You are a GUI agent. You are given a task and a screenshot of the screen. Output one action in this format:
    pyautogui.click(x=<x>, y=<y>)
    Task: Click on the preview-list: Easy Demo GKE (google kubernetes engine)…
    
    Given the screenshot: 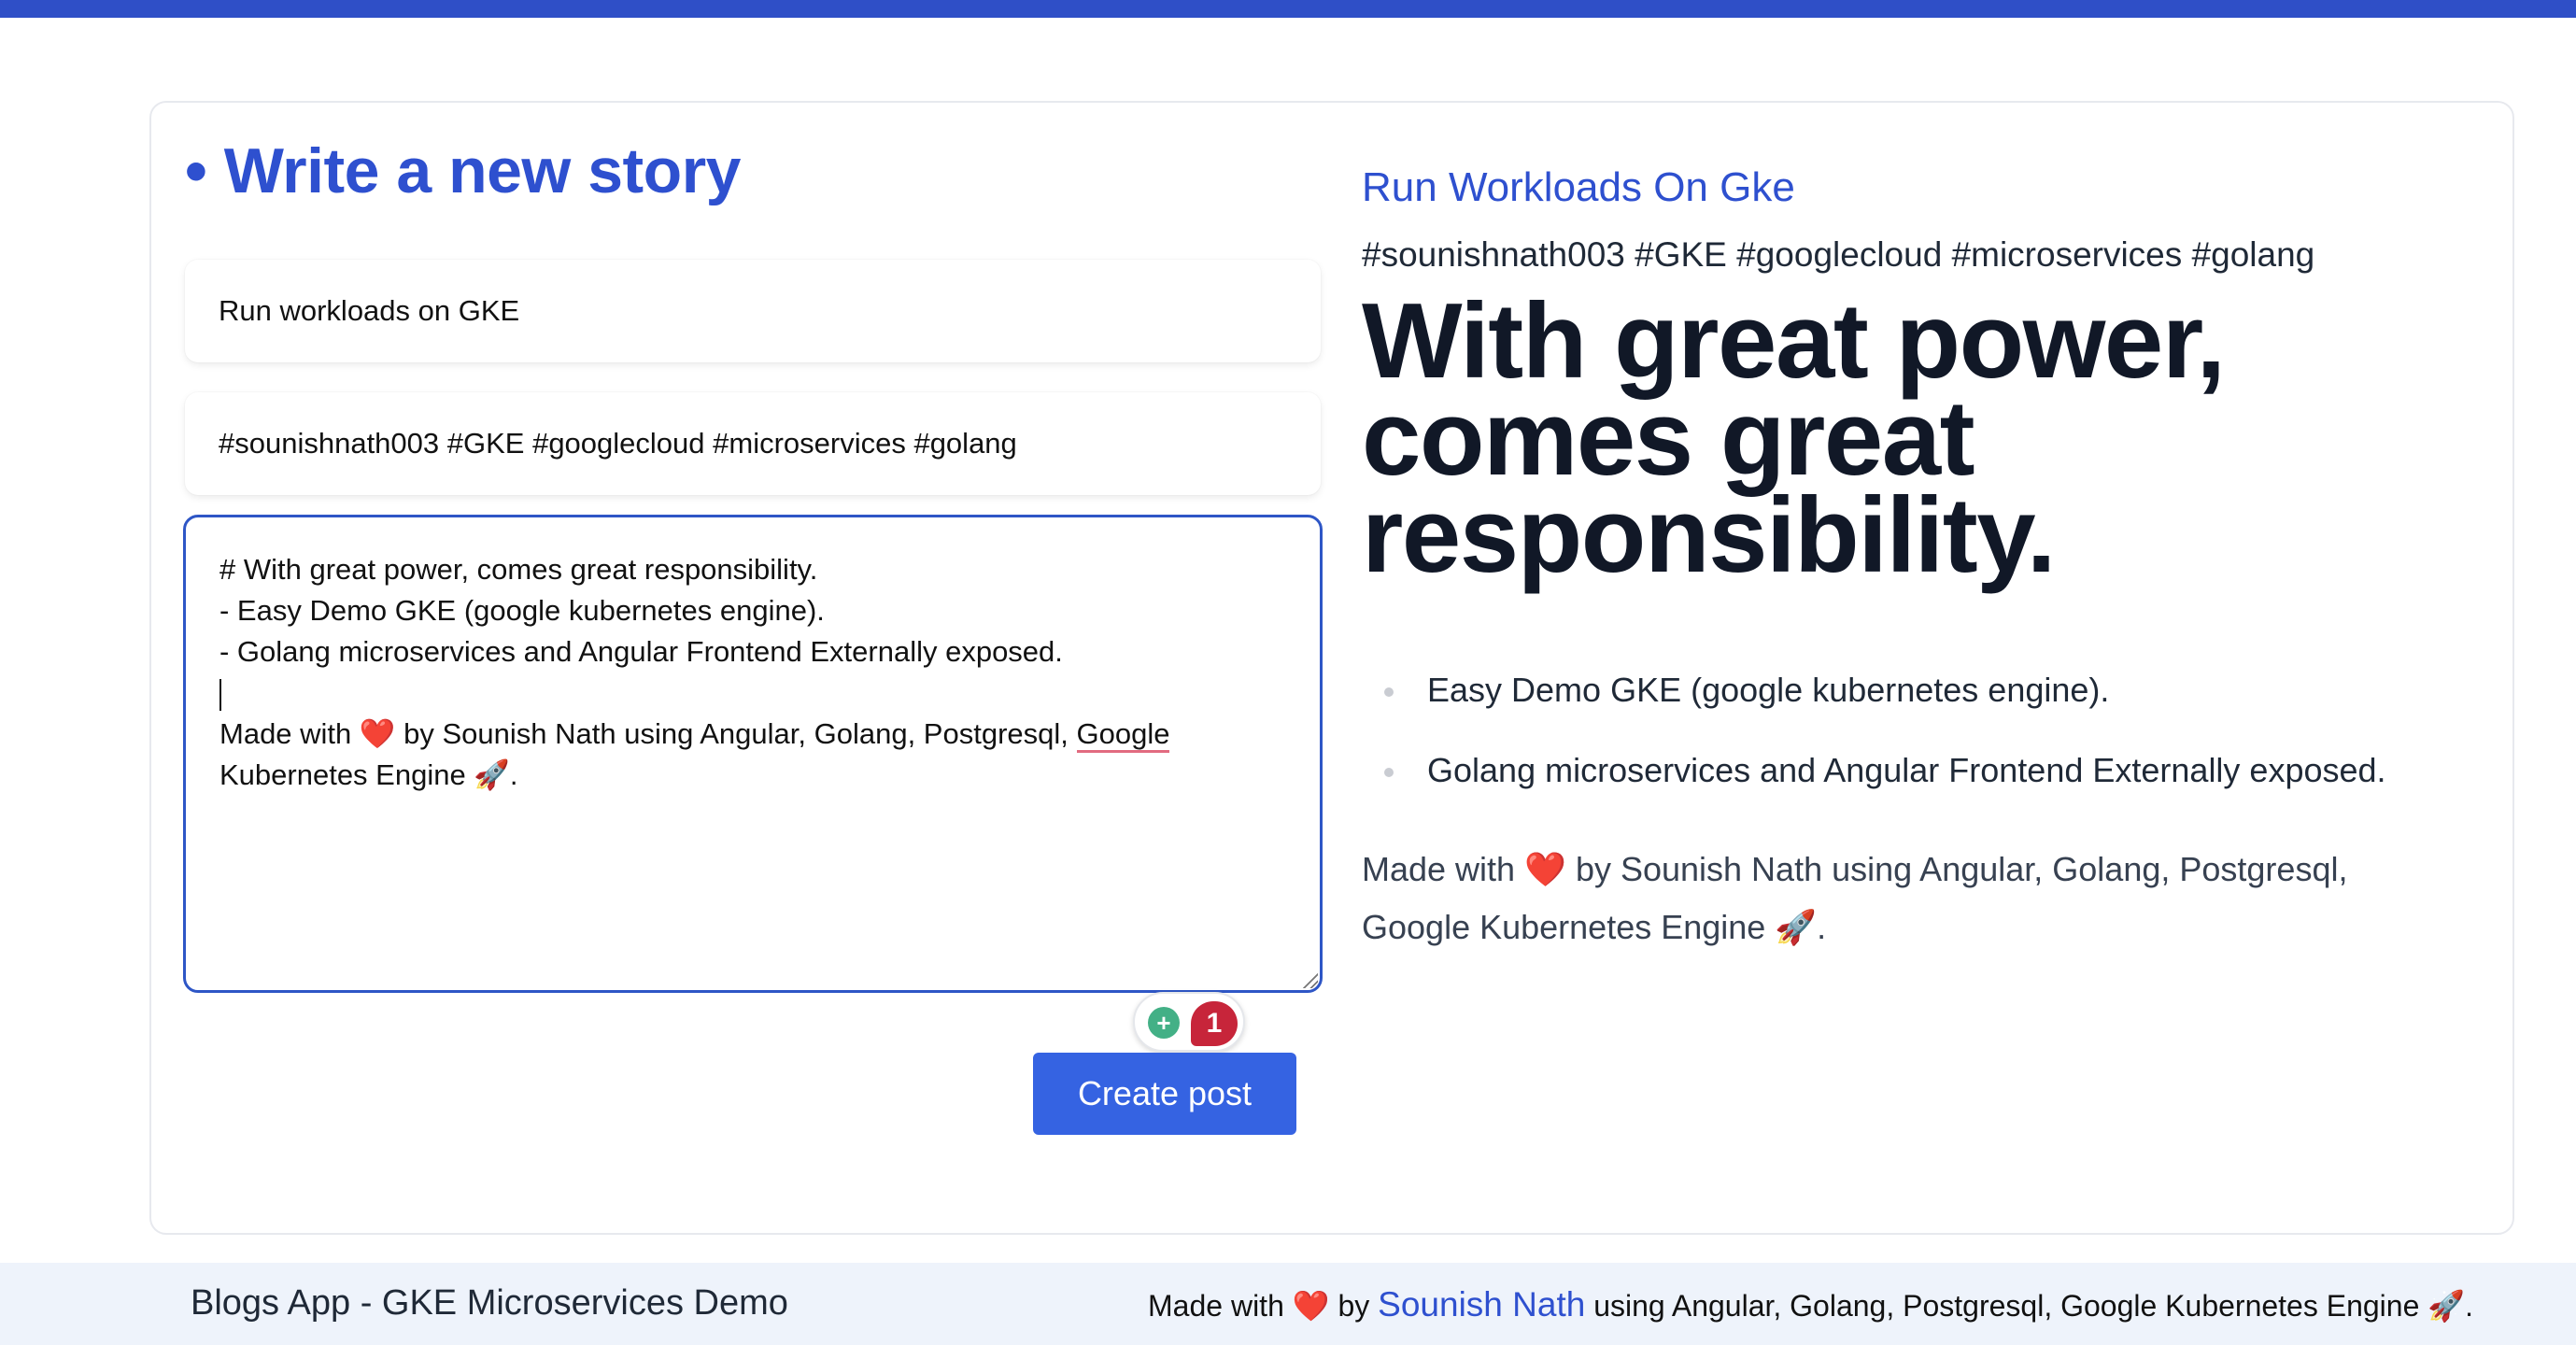 What is the action you would take?
    pyautogui.click(x=1922, y=751)
    